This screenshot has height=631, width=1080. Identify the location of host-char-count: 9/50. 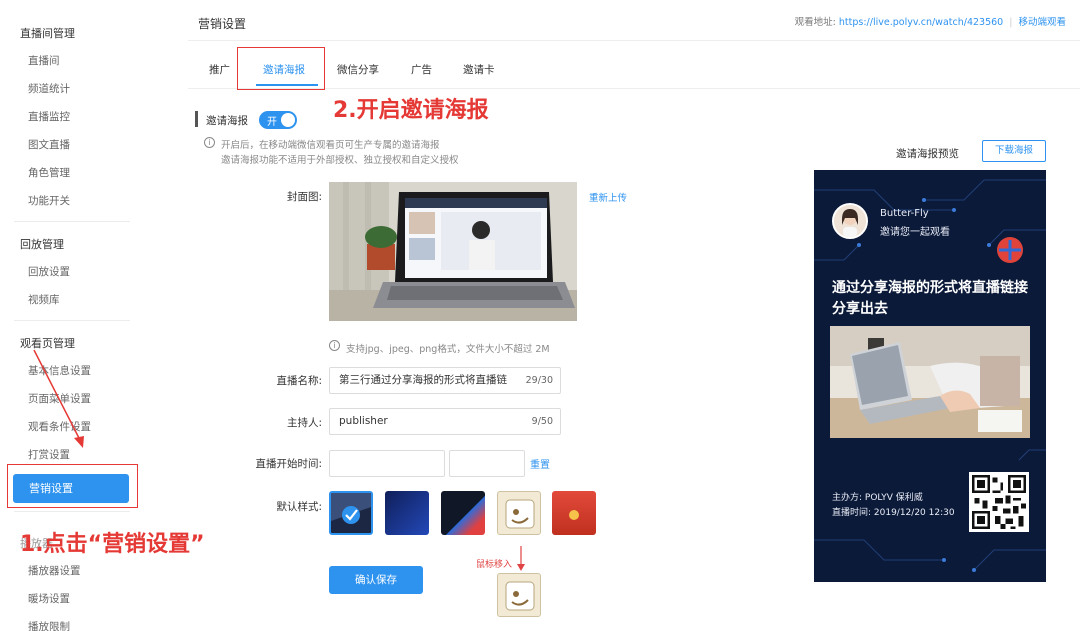
(542, 421).